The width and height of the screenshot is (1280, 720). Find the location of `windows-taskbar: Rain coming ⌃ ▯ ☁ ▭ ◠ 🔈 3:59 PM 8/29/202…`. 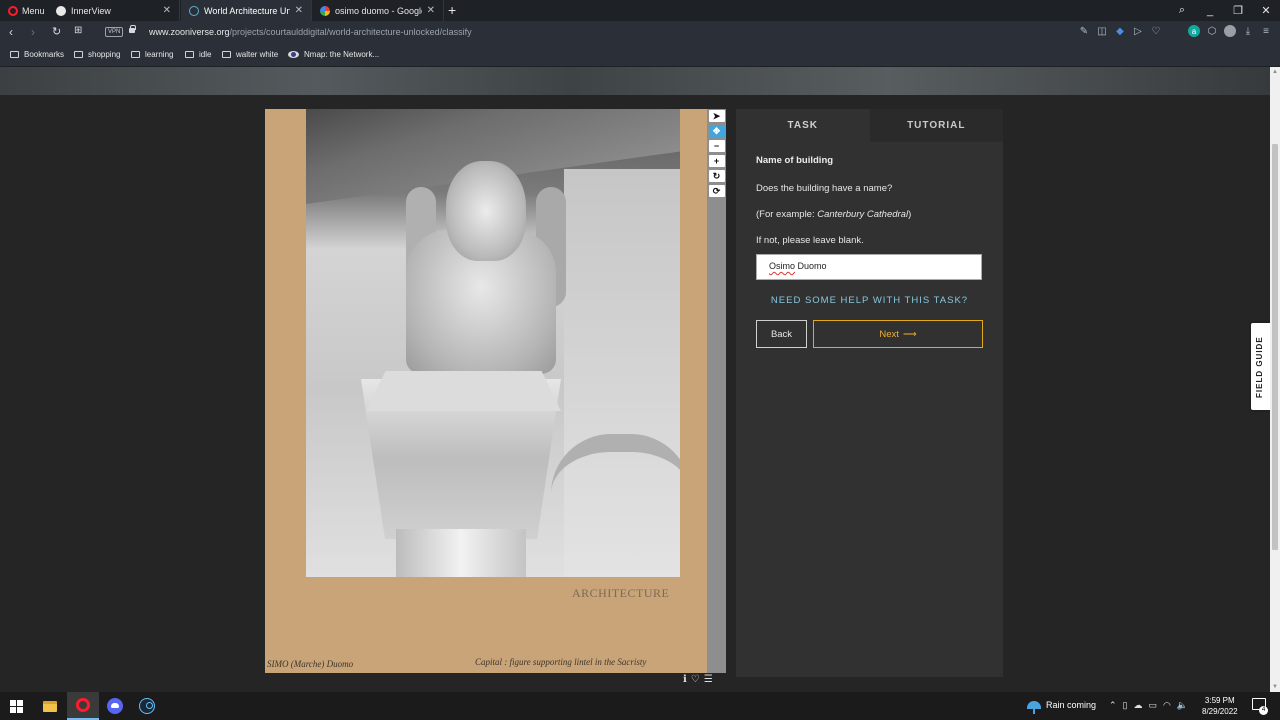

windows-taskbar: Rain coming ⌃ ▯ ☁ ▭ ◠ 🔈 3:59 PM 8/29/202… is located at coordinates (640, 706).